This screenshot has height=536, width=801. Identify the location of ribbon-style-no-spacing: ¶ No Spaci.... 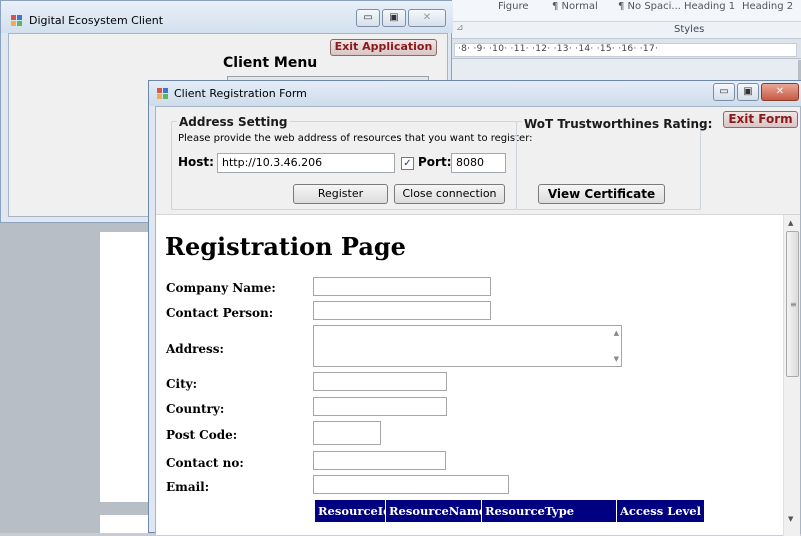
(649, 6).